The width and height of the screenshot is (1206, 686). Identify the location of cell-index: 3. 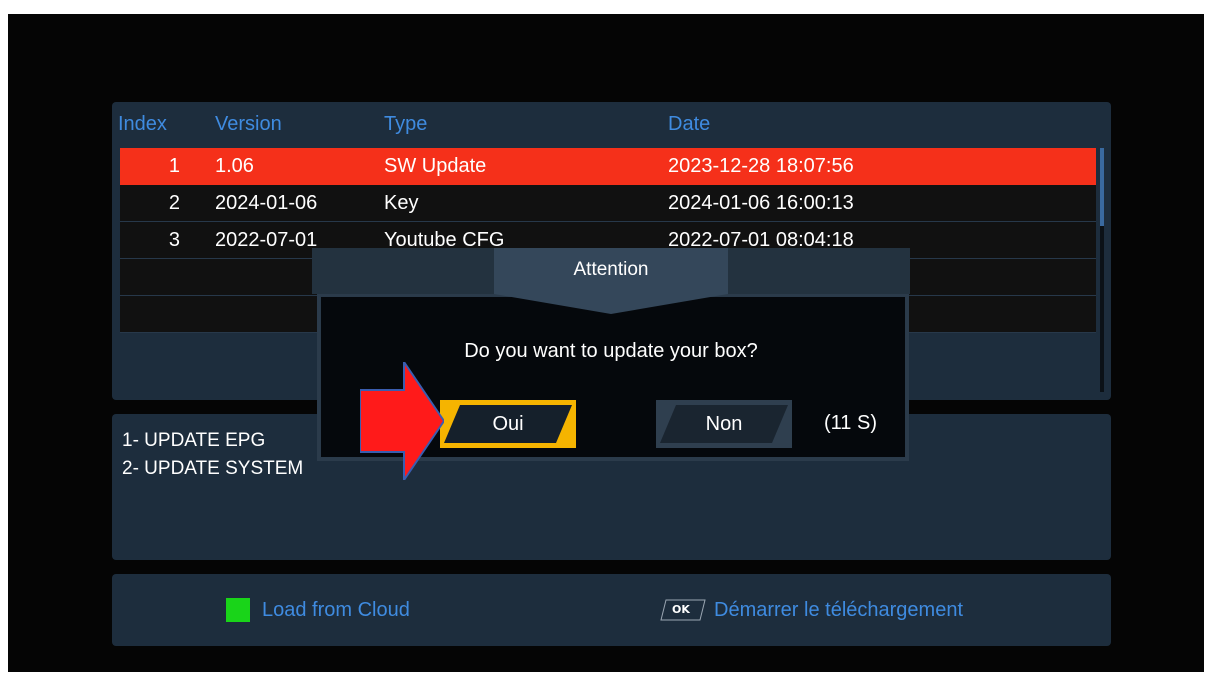
(174, 240).